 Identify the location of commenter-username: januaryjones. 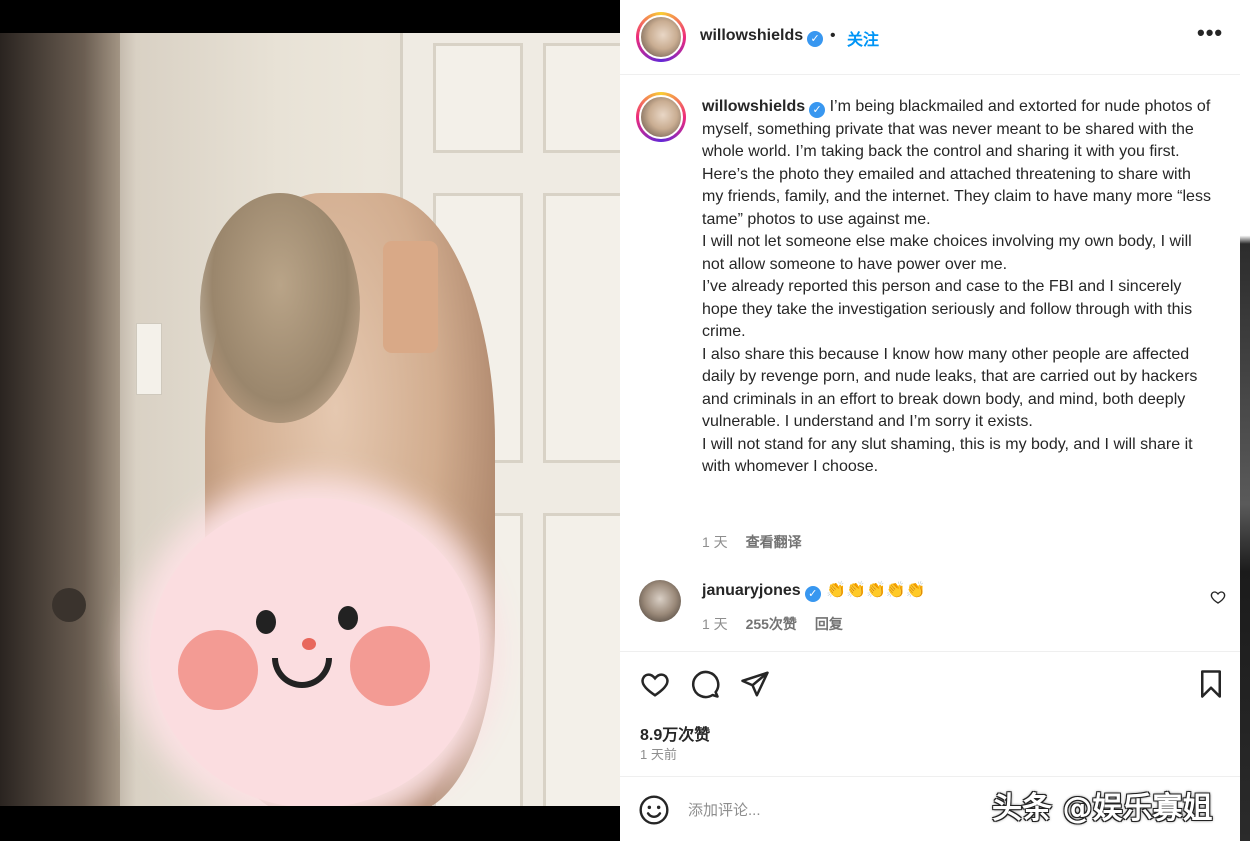
(751, 590).